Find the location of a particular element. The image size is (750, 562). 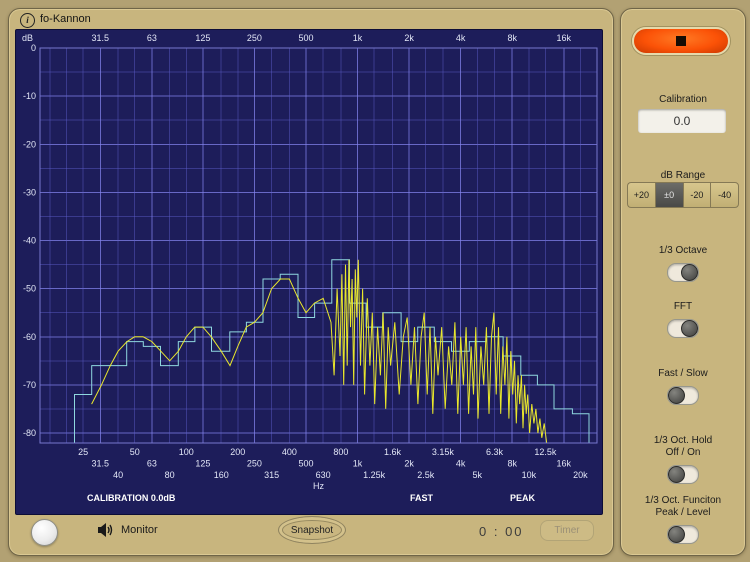

top-freq-label: 500 is located at coordinates (305, 38).